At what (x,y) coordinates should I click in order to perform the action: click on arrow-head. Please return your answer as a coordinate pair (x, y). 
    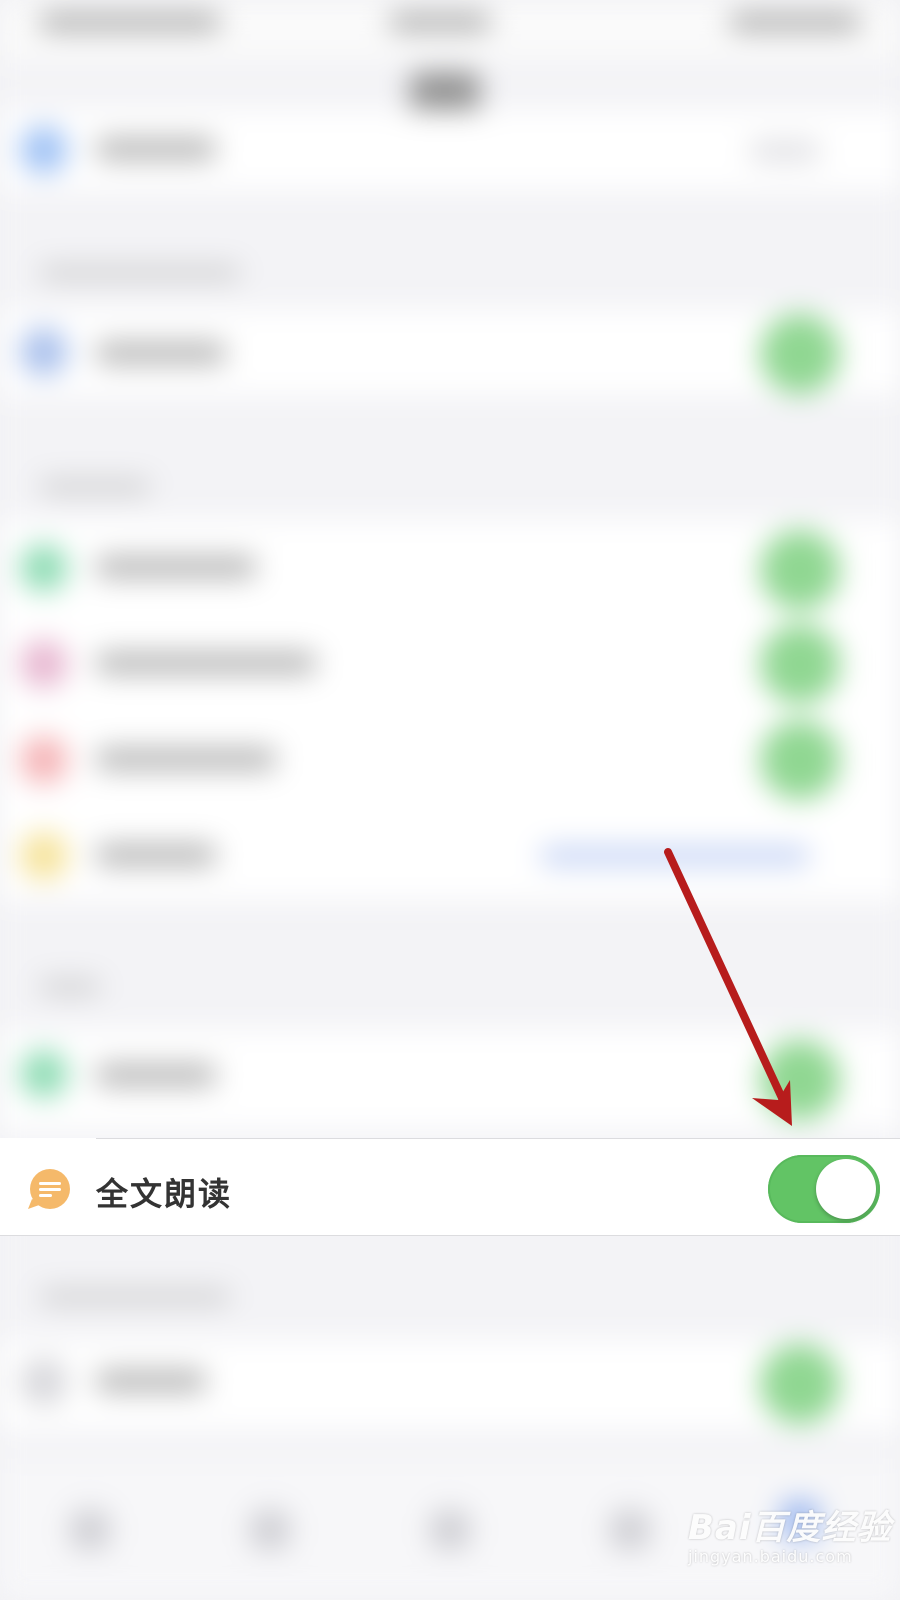
    Looking at the image, I should click on (772, 1103).